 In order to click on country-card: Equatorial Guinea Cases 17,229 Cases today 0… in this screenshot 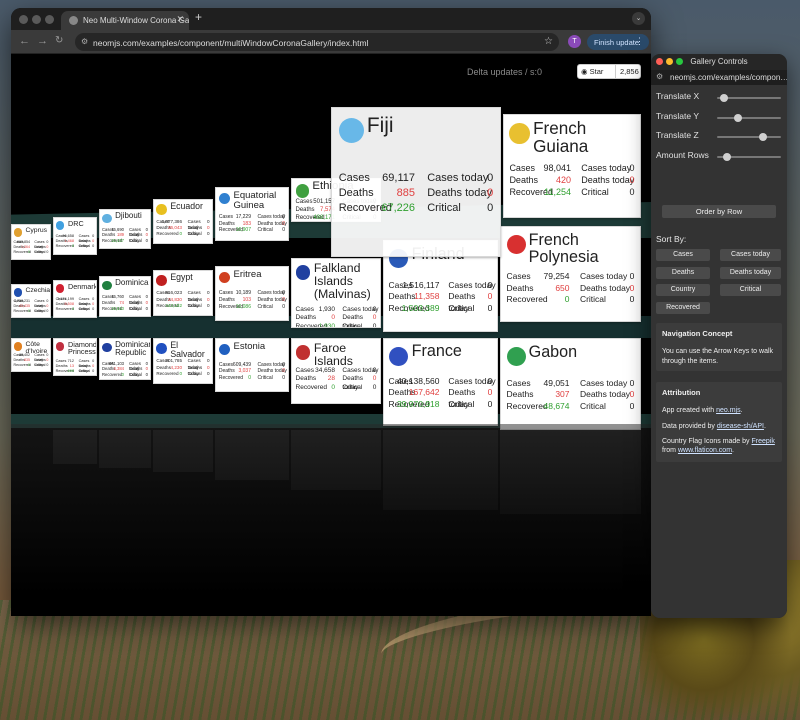, I will do `click(252, 214)`.